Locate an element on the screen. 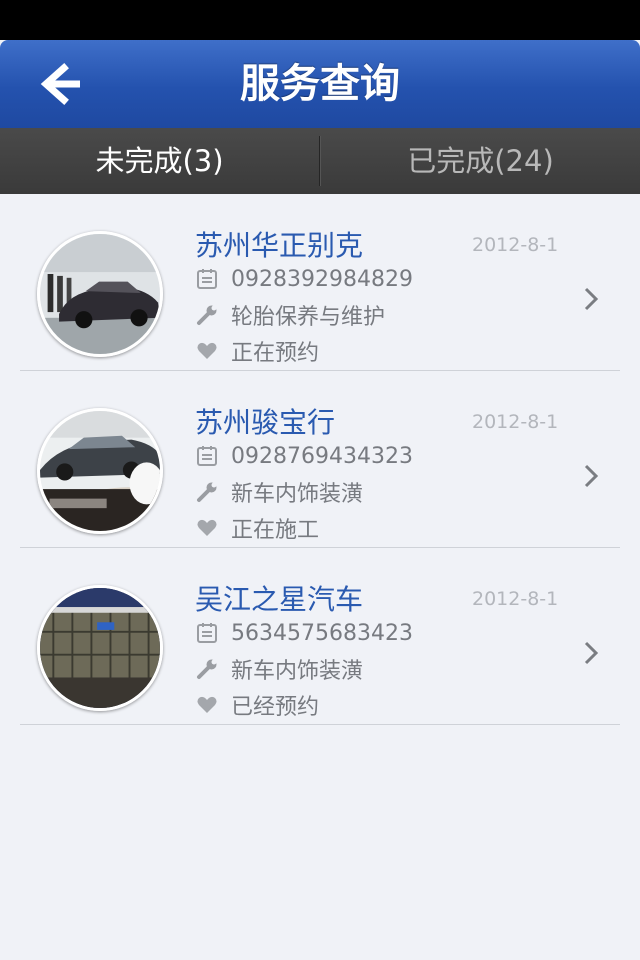  status-row: 已经预约 is located at coordinates (257, 705).